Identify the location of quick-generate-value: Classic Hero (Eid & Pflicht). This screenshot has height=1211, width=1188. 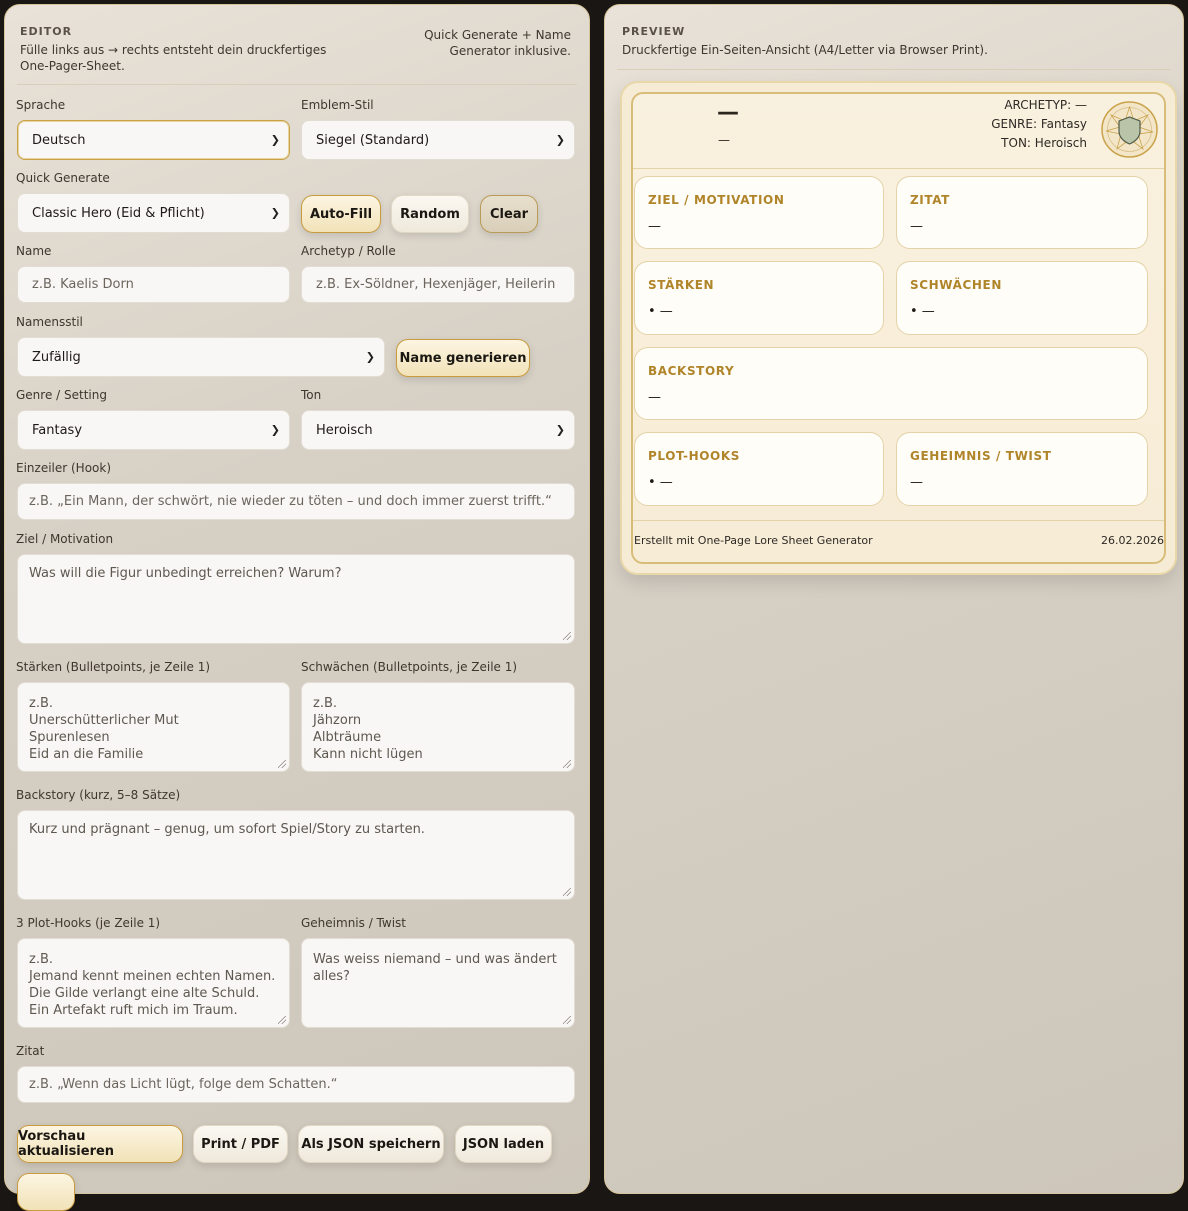
(118, 213).